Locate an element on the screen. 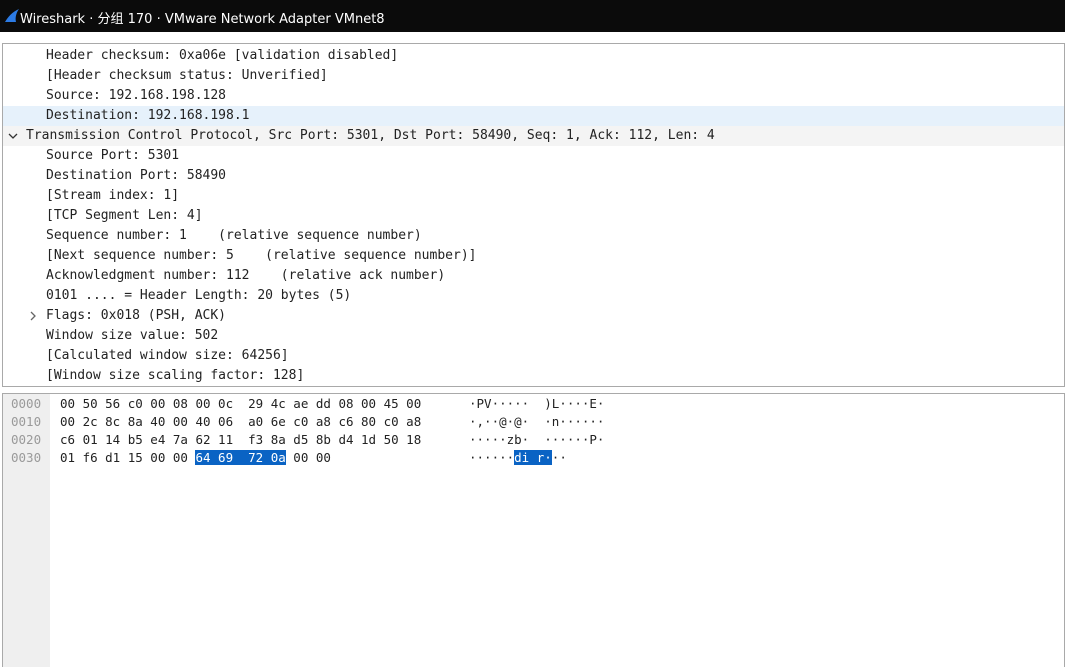 This screenshot has height=667, width=1065. detail-text: Flags: 0x018 (PSH, ACK) is located at coordinates (136, 315).